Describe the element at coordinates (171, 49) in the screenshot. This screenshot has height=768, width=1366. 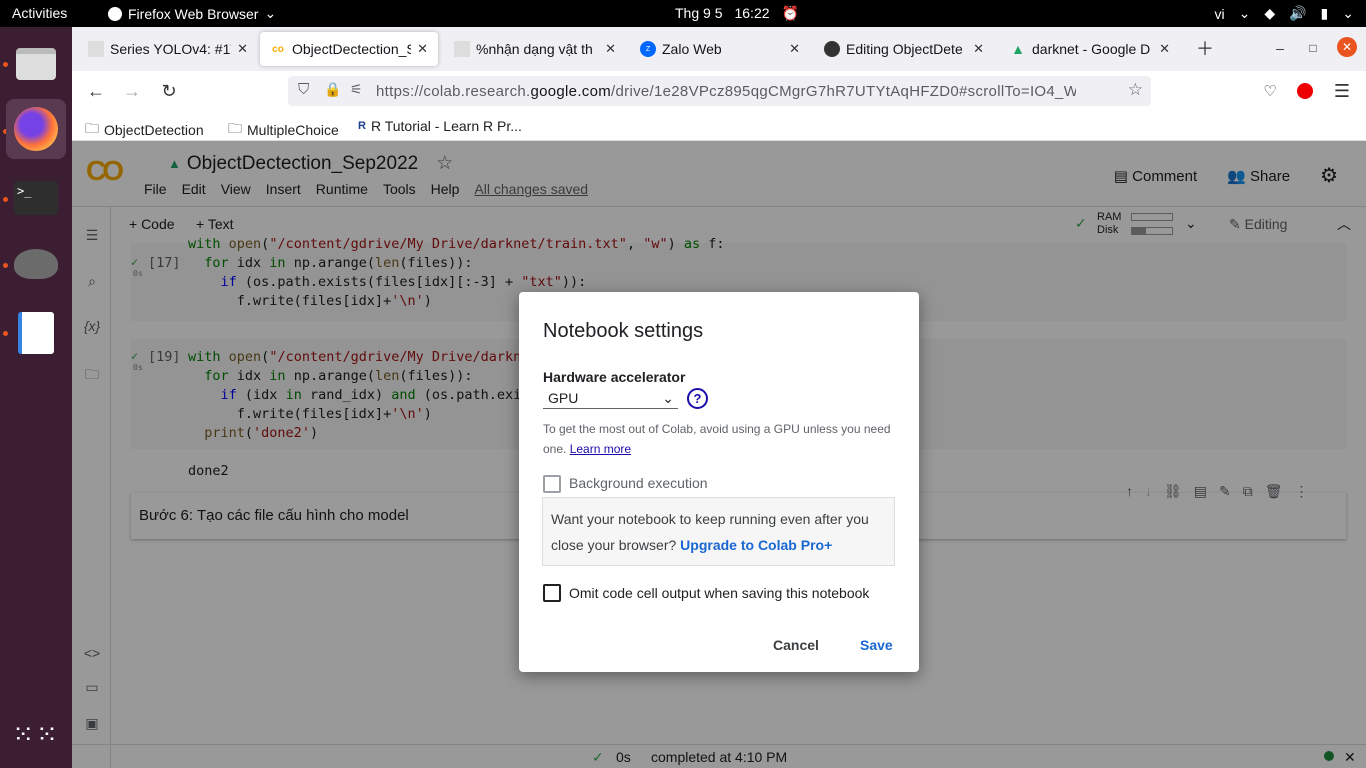
I see `tab-title: Series YOLOv4: #1T` at that location.